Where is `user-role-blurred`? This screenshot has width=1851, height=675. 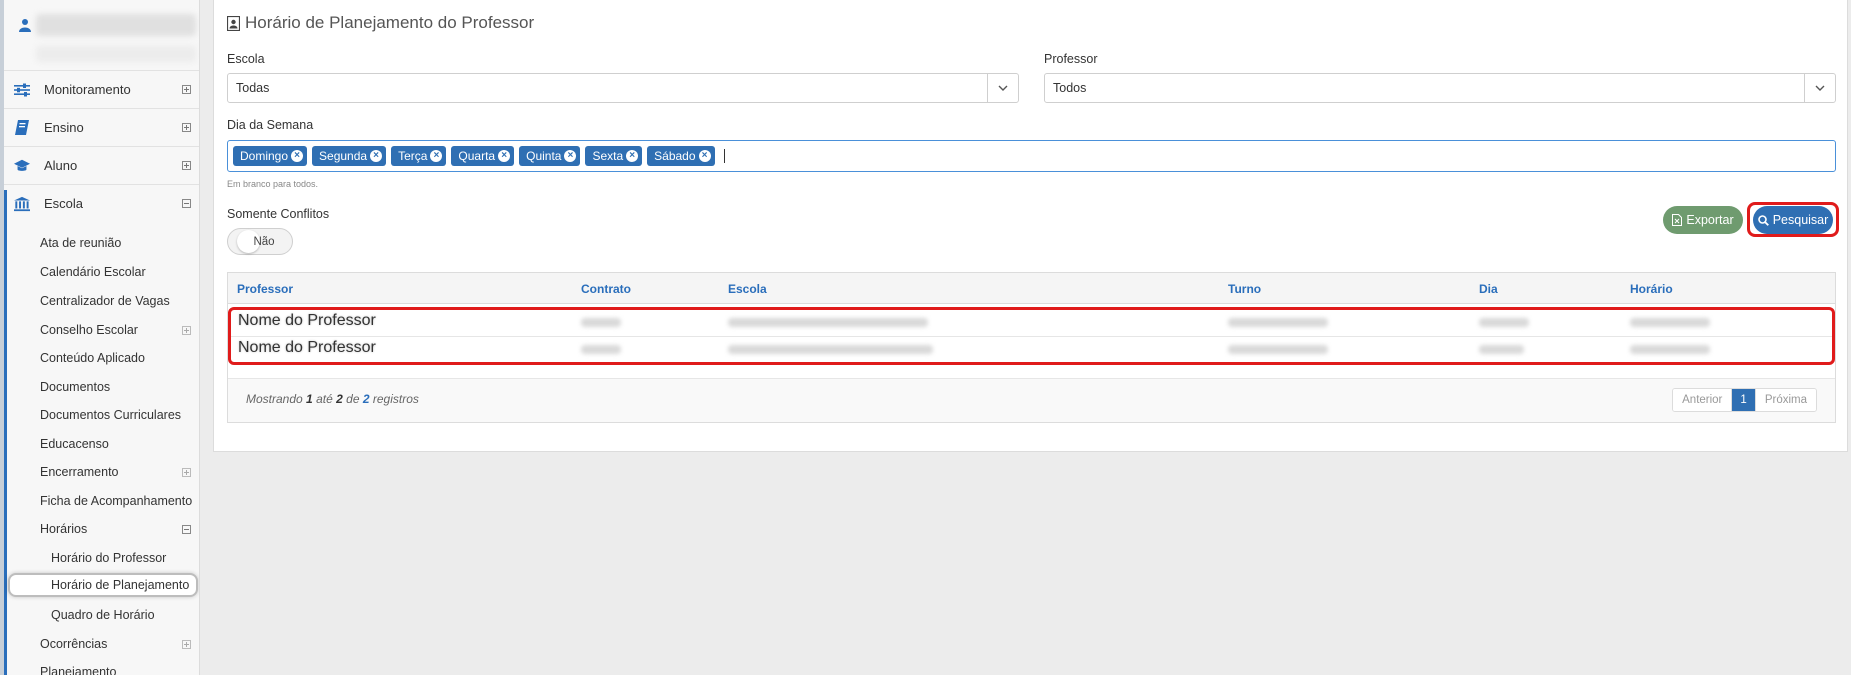 user-role-blurred is located at coordinates (116, 54).